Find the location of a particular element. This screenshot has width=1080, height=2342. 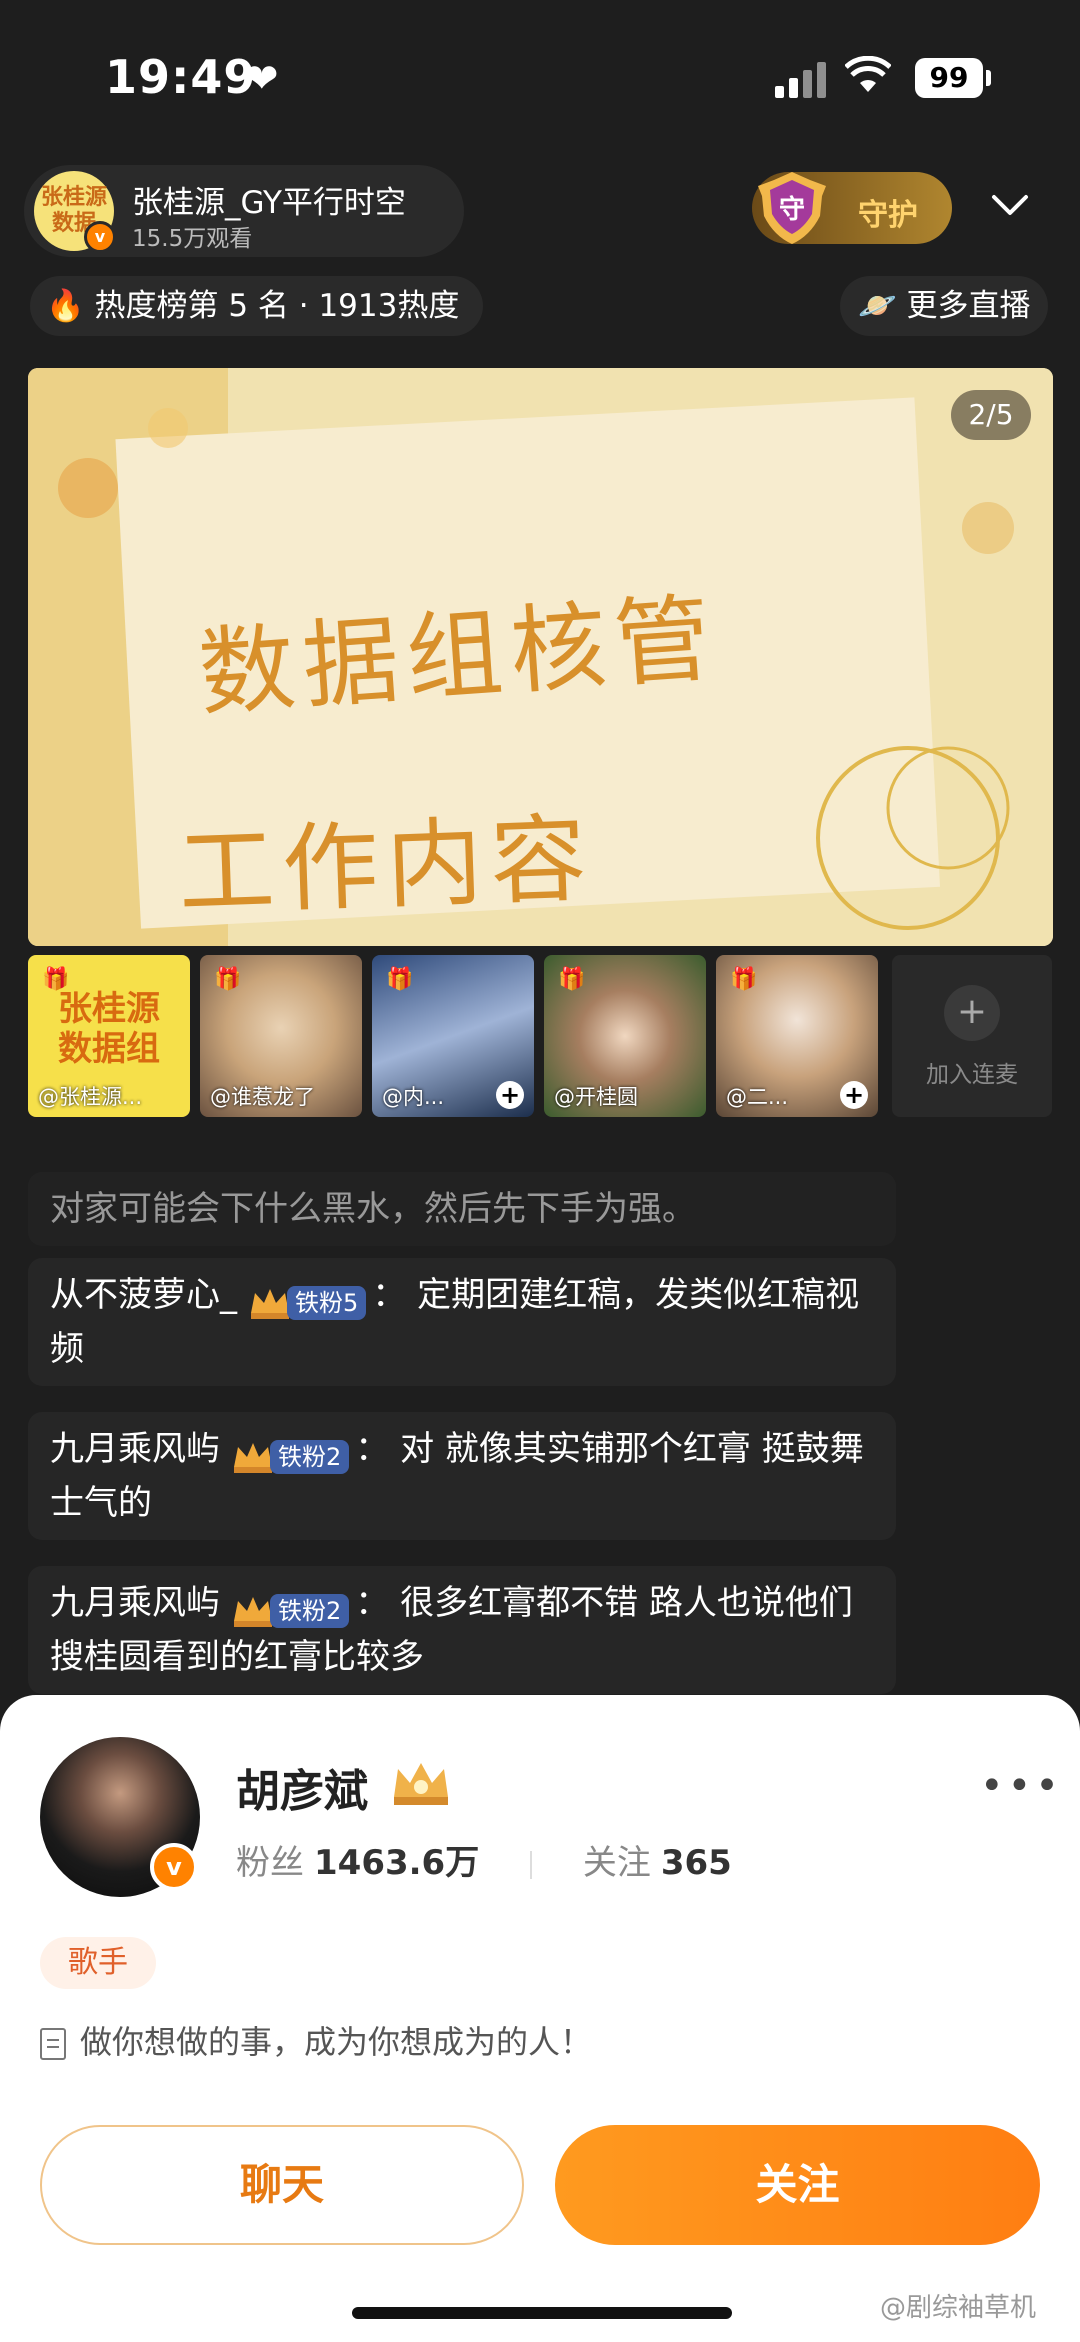

cellular-signal-icon is located at coordinates (804, 78).